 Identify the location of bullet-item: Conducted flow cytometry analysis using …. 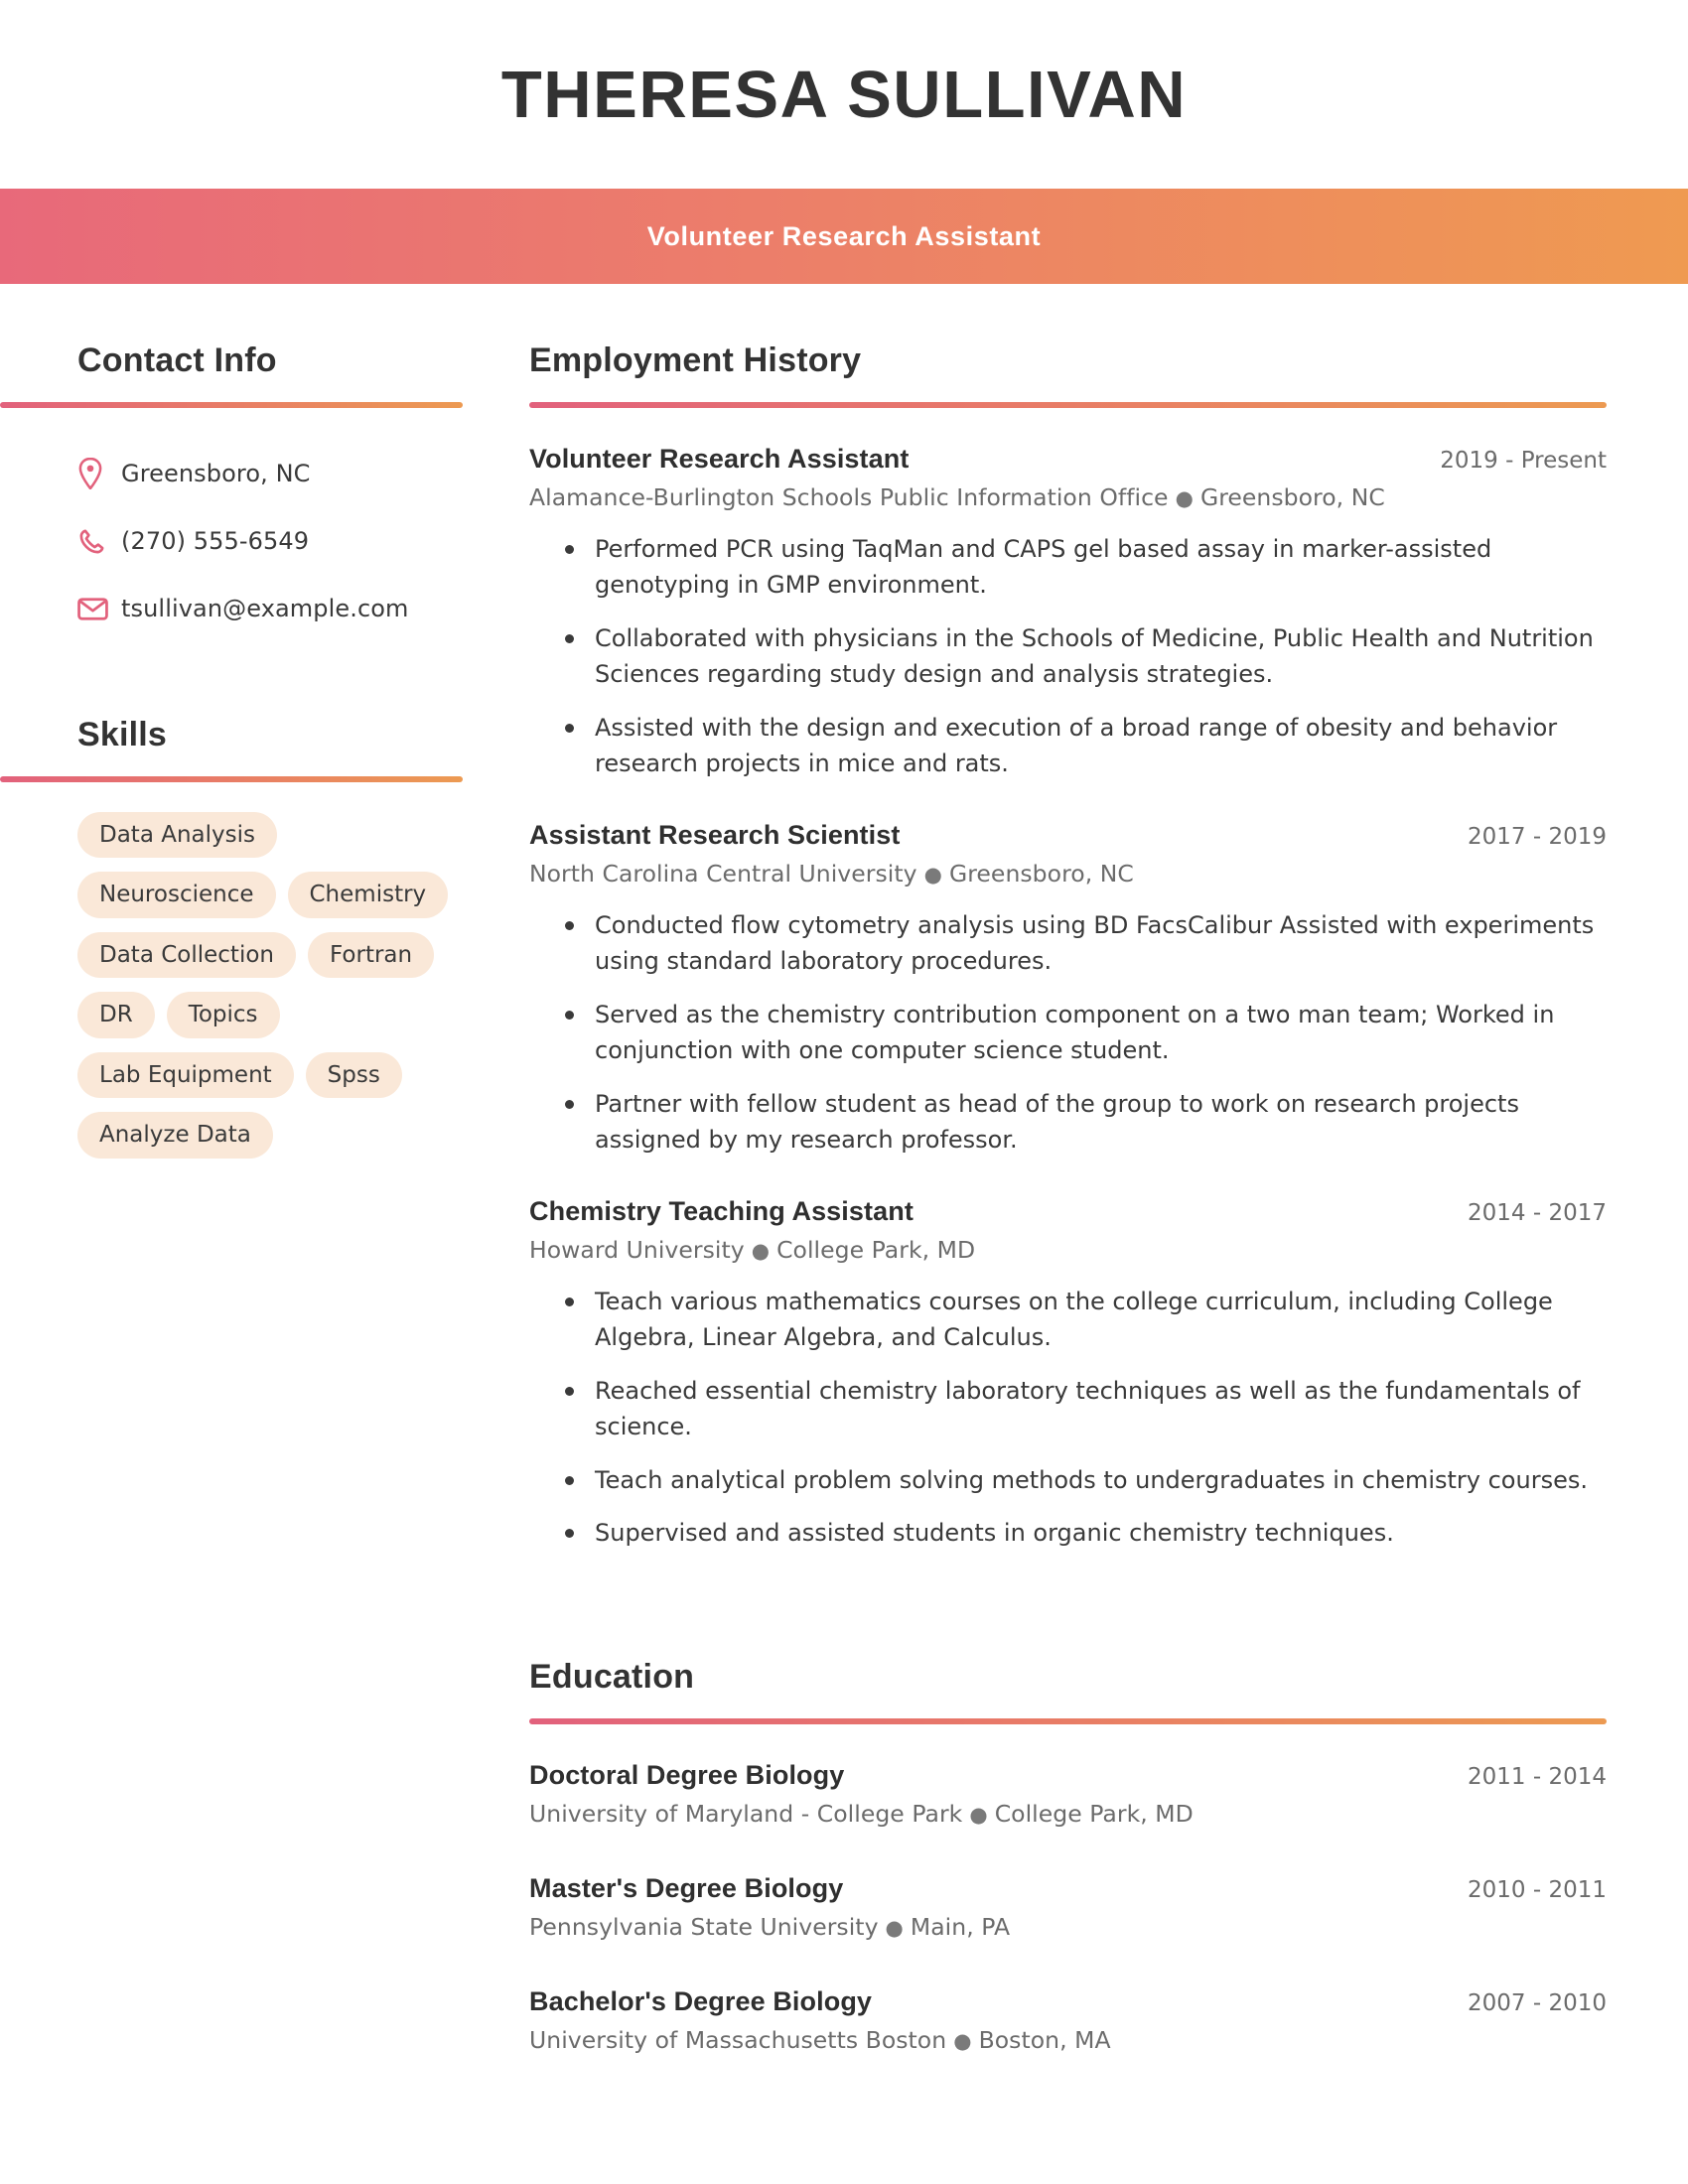
(1086, 943).